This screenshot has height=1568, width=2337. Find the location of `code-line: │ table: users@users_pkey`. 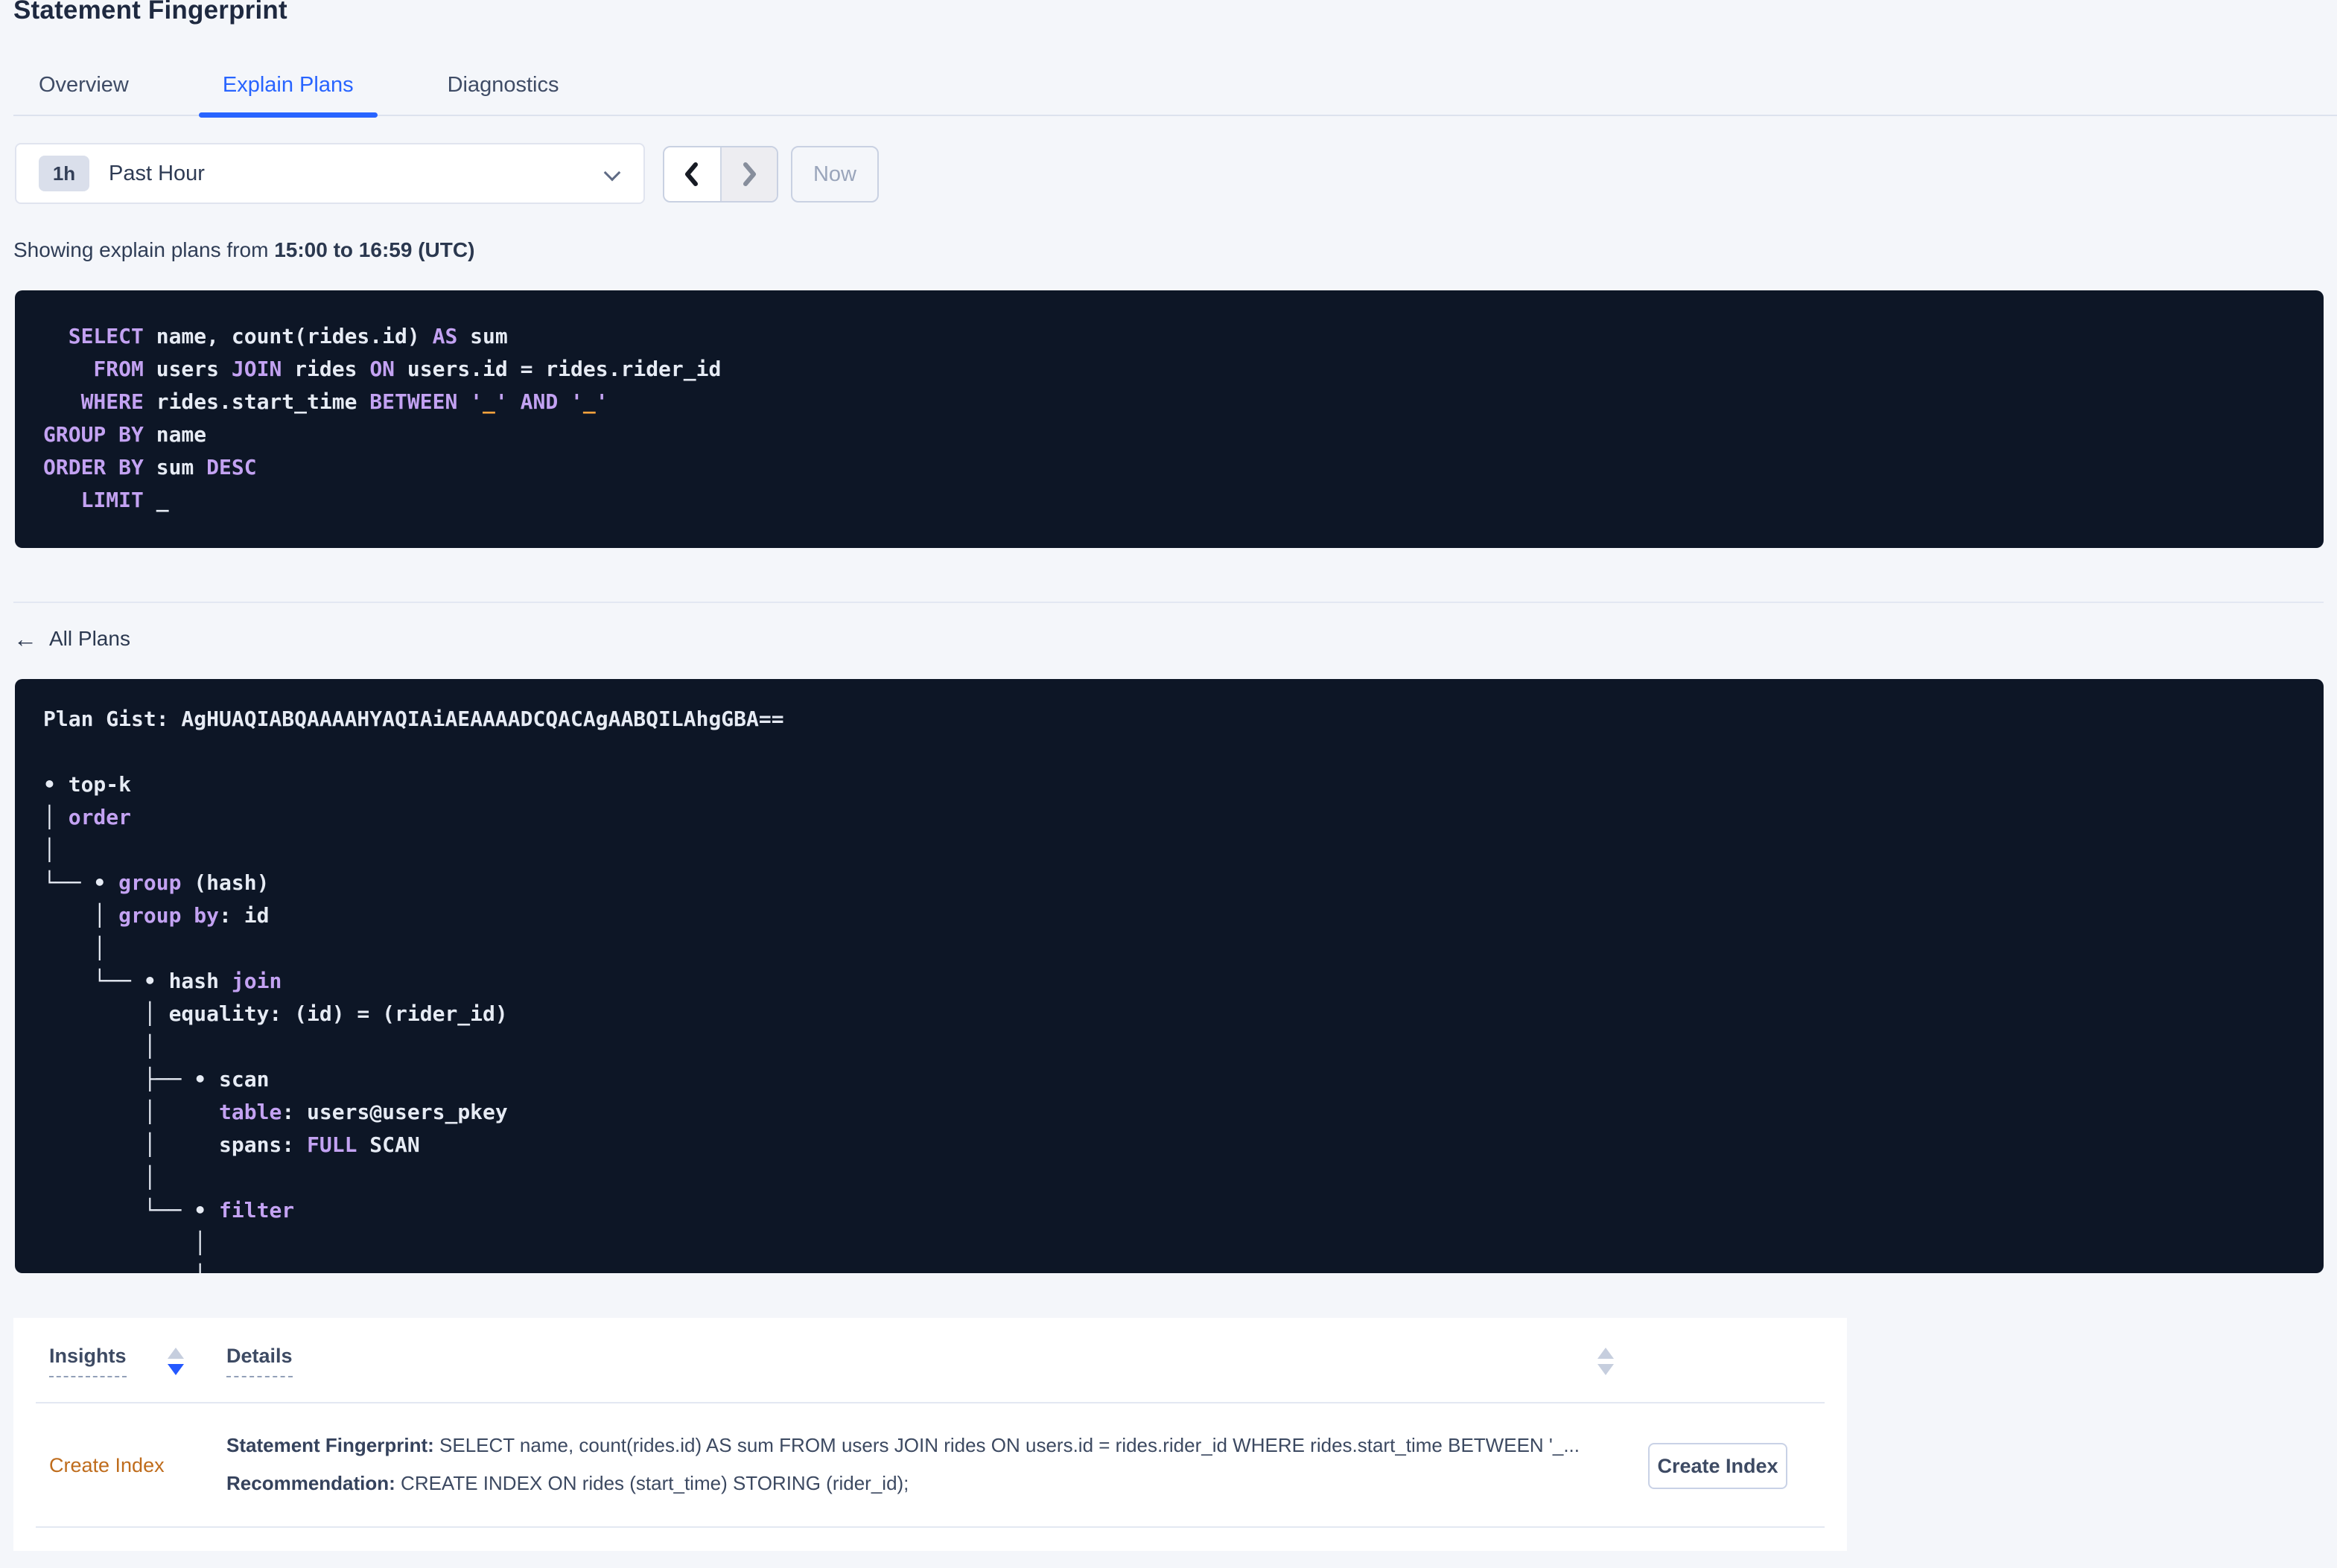

code-line: │ table: users@users_pkey is located at coordinates (1184, 1112).